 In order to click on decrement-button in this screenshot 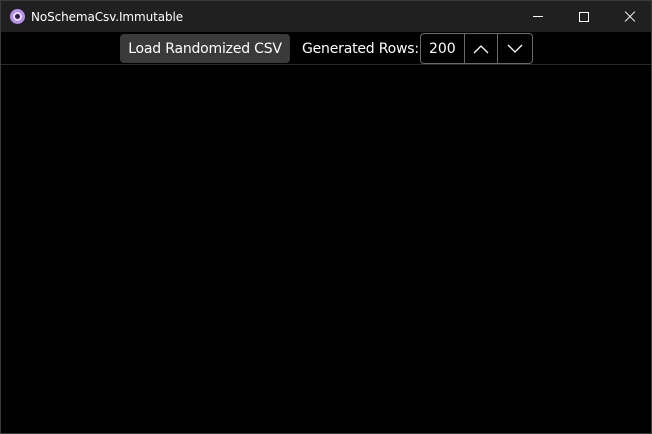, I will do `click(515, 48)`.